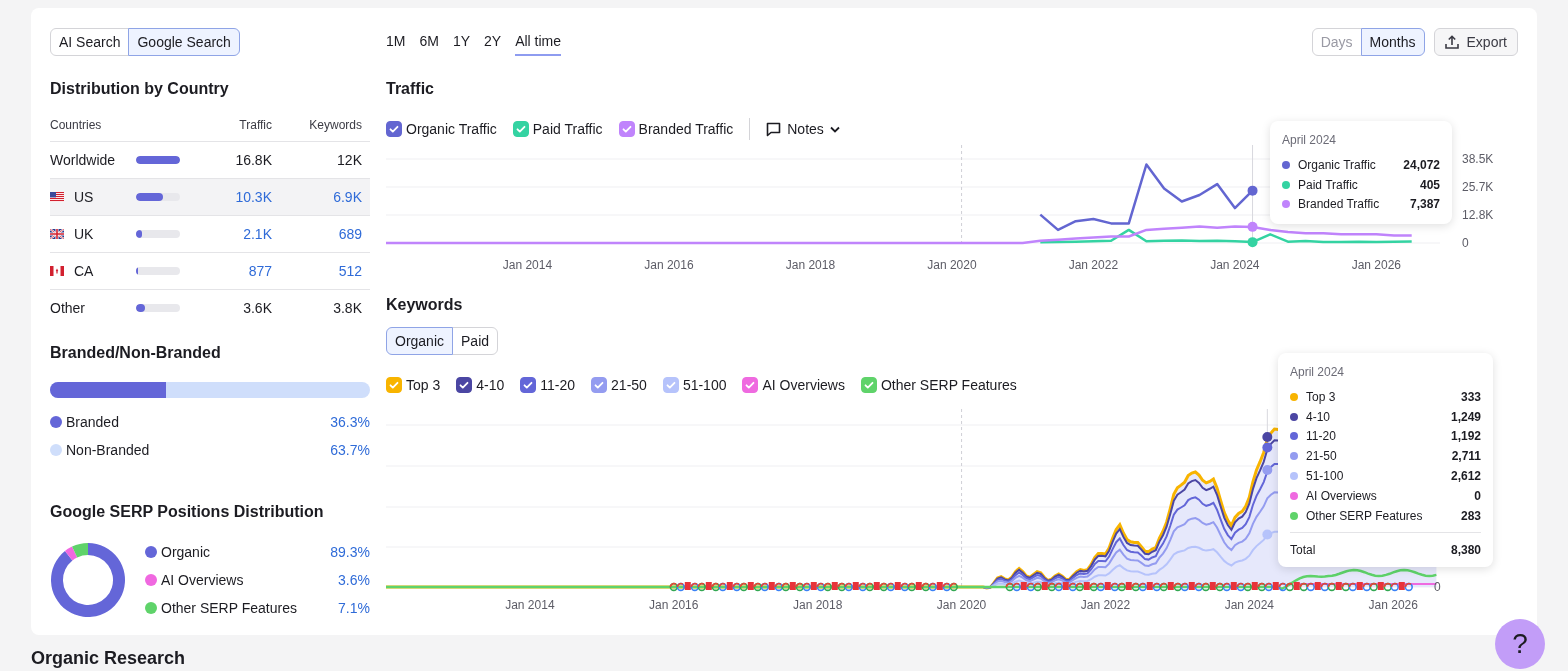 The height and width of the screenshot is (671, 1568). What do you see at coordinates (140, 89) in the screenshot?
I see `section-title: Distribution by Country` at bounding box center [140, 89].